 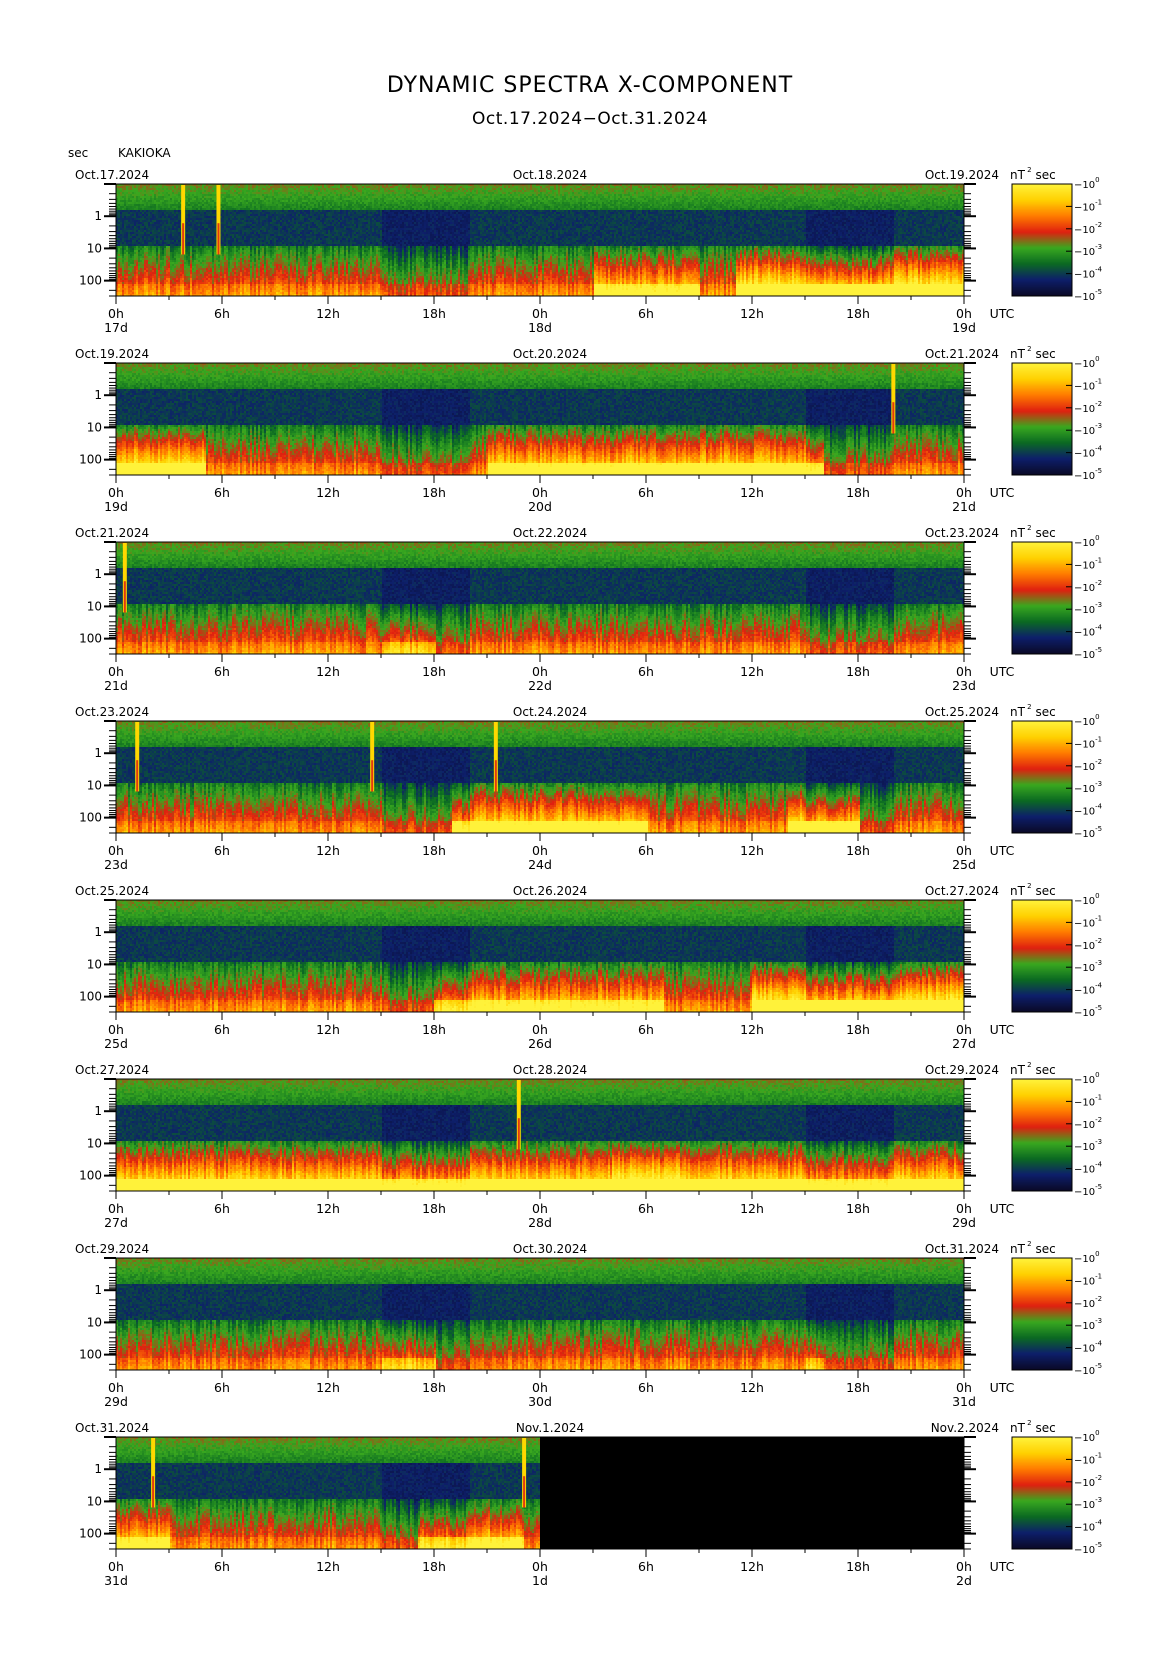 What do you see at coordinates (964, 1222) in the screenshot?
I see `day-label: 29d` at bounding box center [964, 1222].